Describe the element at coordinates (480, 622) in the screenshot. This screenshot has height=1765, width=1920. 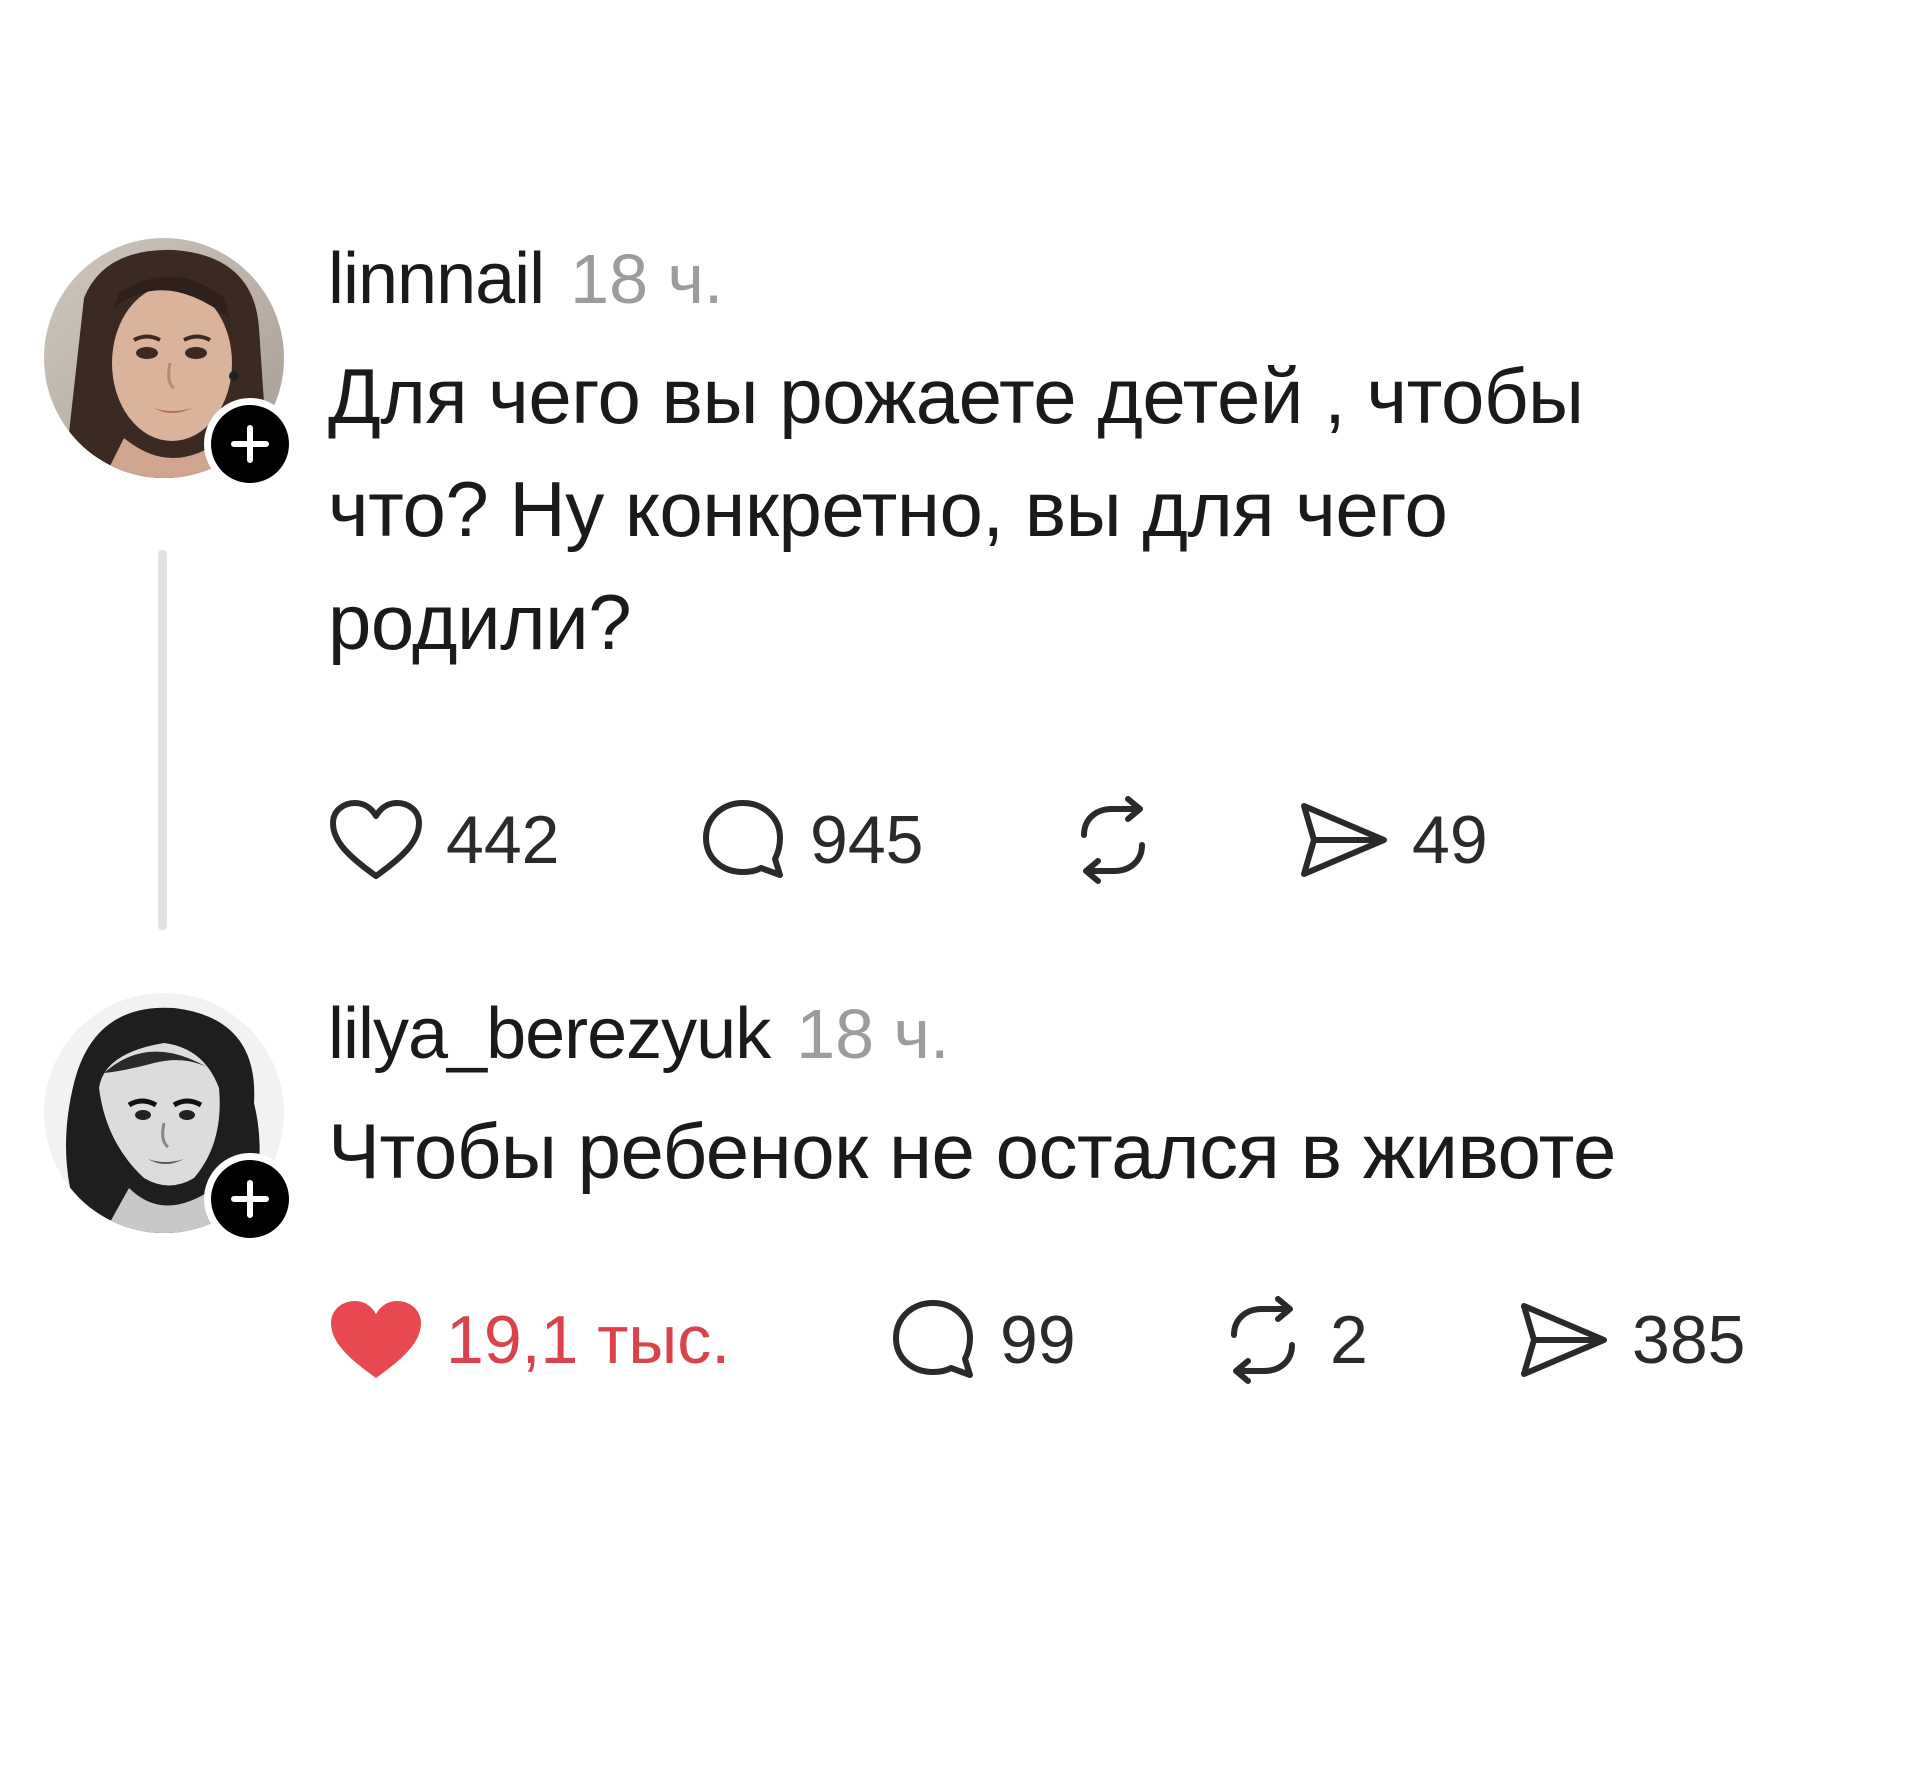
I see `post-text-line: родили?` at that location.